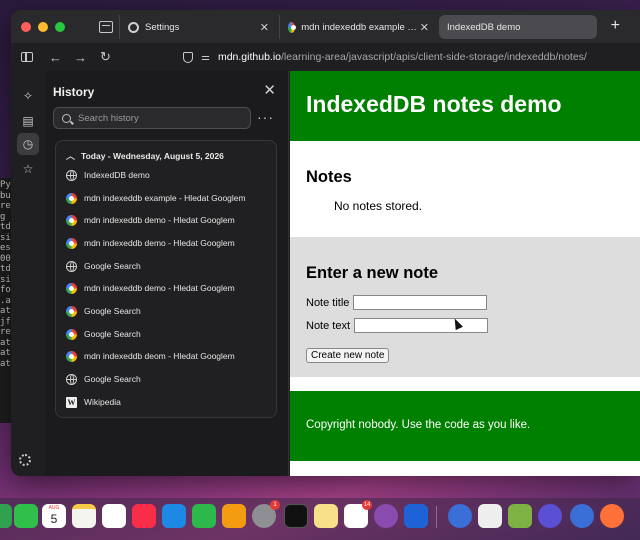 The width and height of the screenshot is (640, 540). I want to click on xcode-app-icon, so click(416, 516).